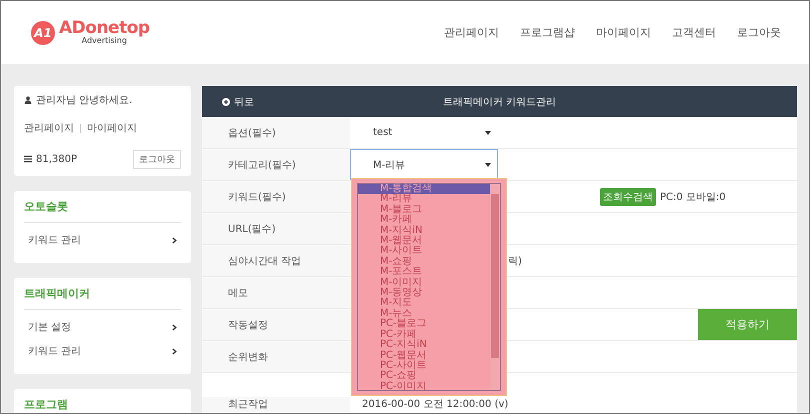  What do you see at coordinates (424, 132) in the screenshot?
I see `select-field: test` at bounding box center [424, 132].